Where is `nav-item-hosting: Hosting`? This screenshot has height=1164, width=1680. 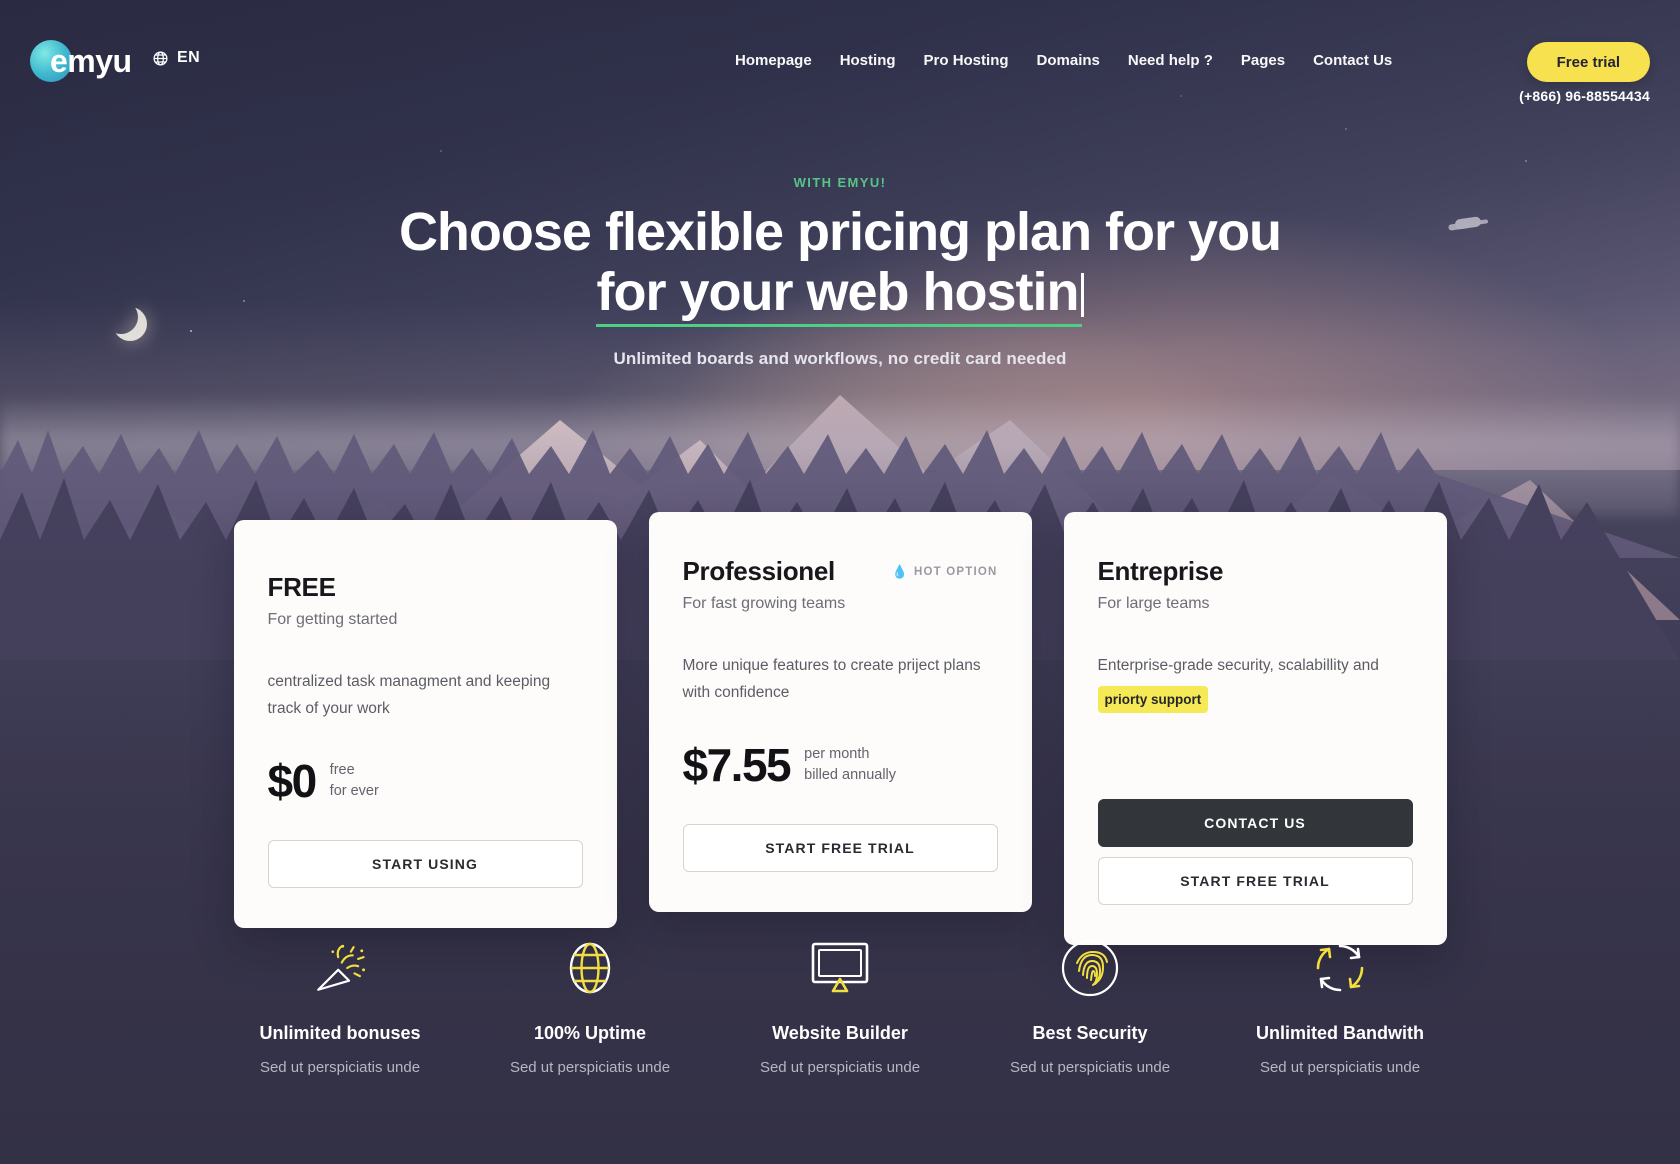
nav-item-hosting: Hosting is located at coordinates (868, 60).